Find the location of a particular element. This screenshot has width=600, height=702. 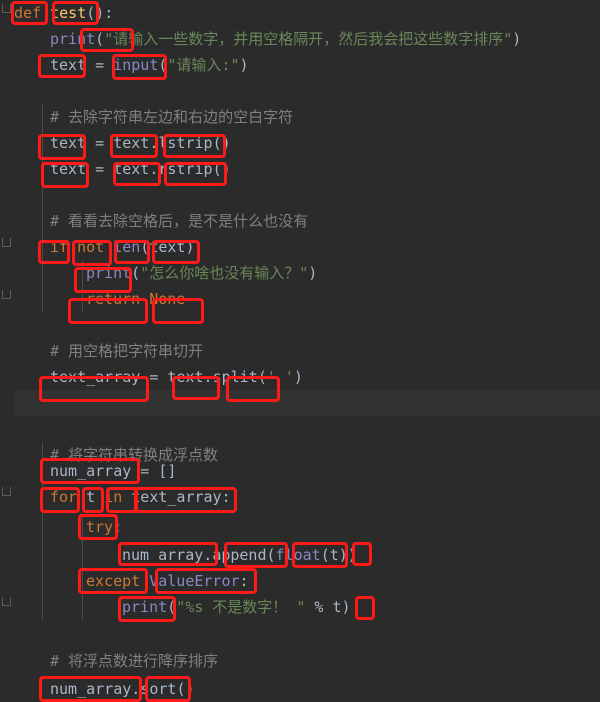

code-token: None is located at coordinates (167, 299).